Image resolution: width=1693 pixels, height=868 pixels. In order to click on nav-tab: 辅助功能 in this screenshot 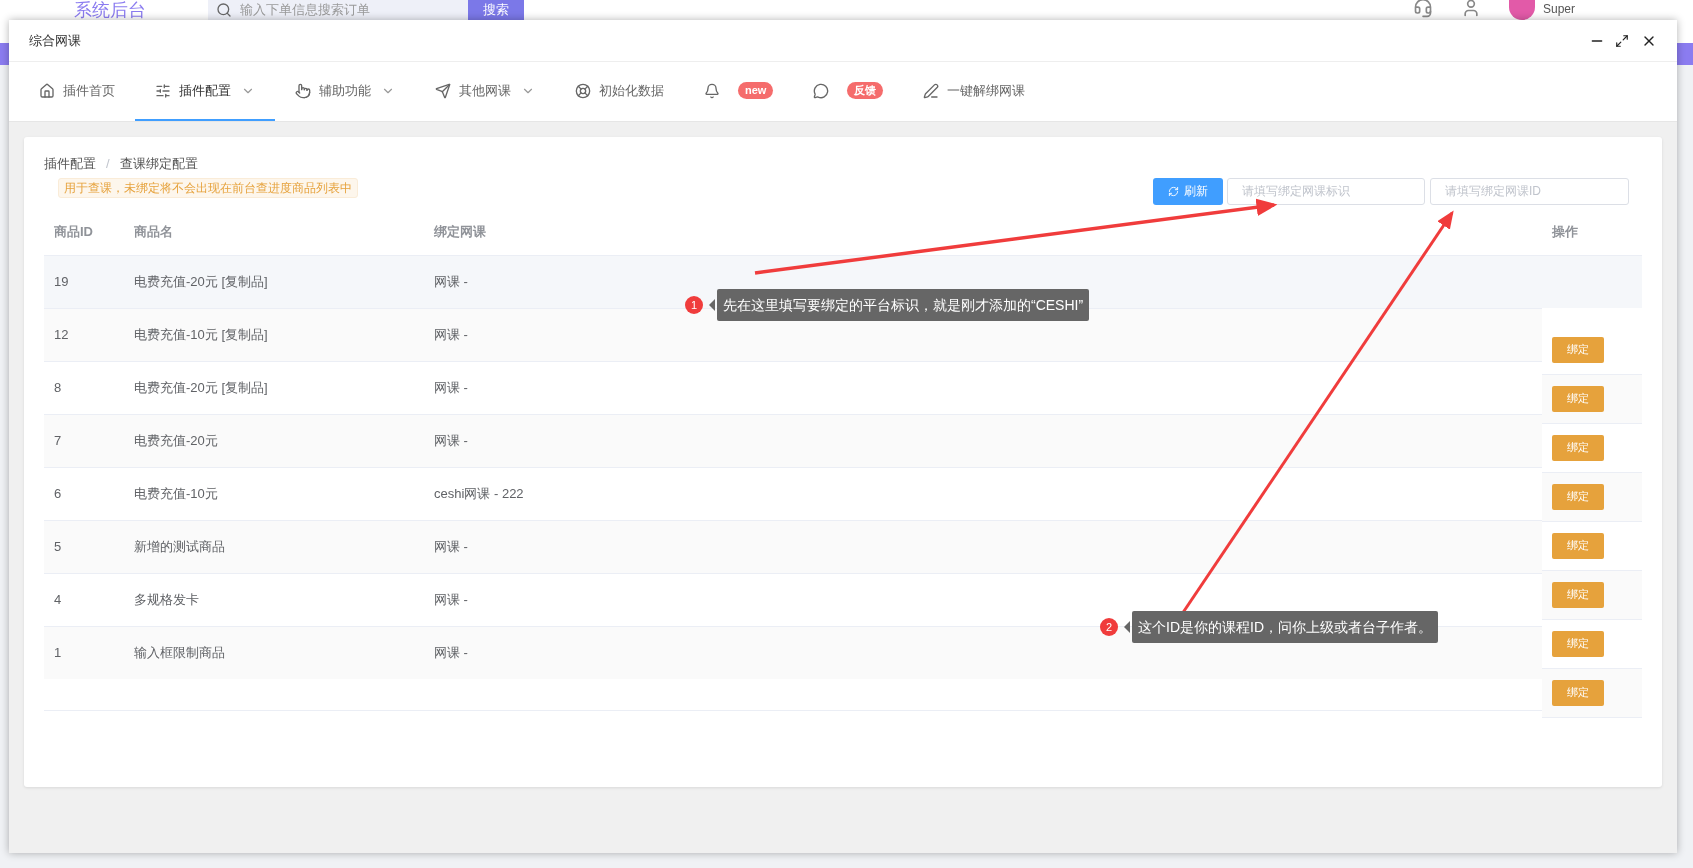, I will do `click(345, 91)`.